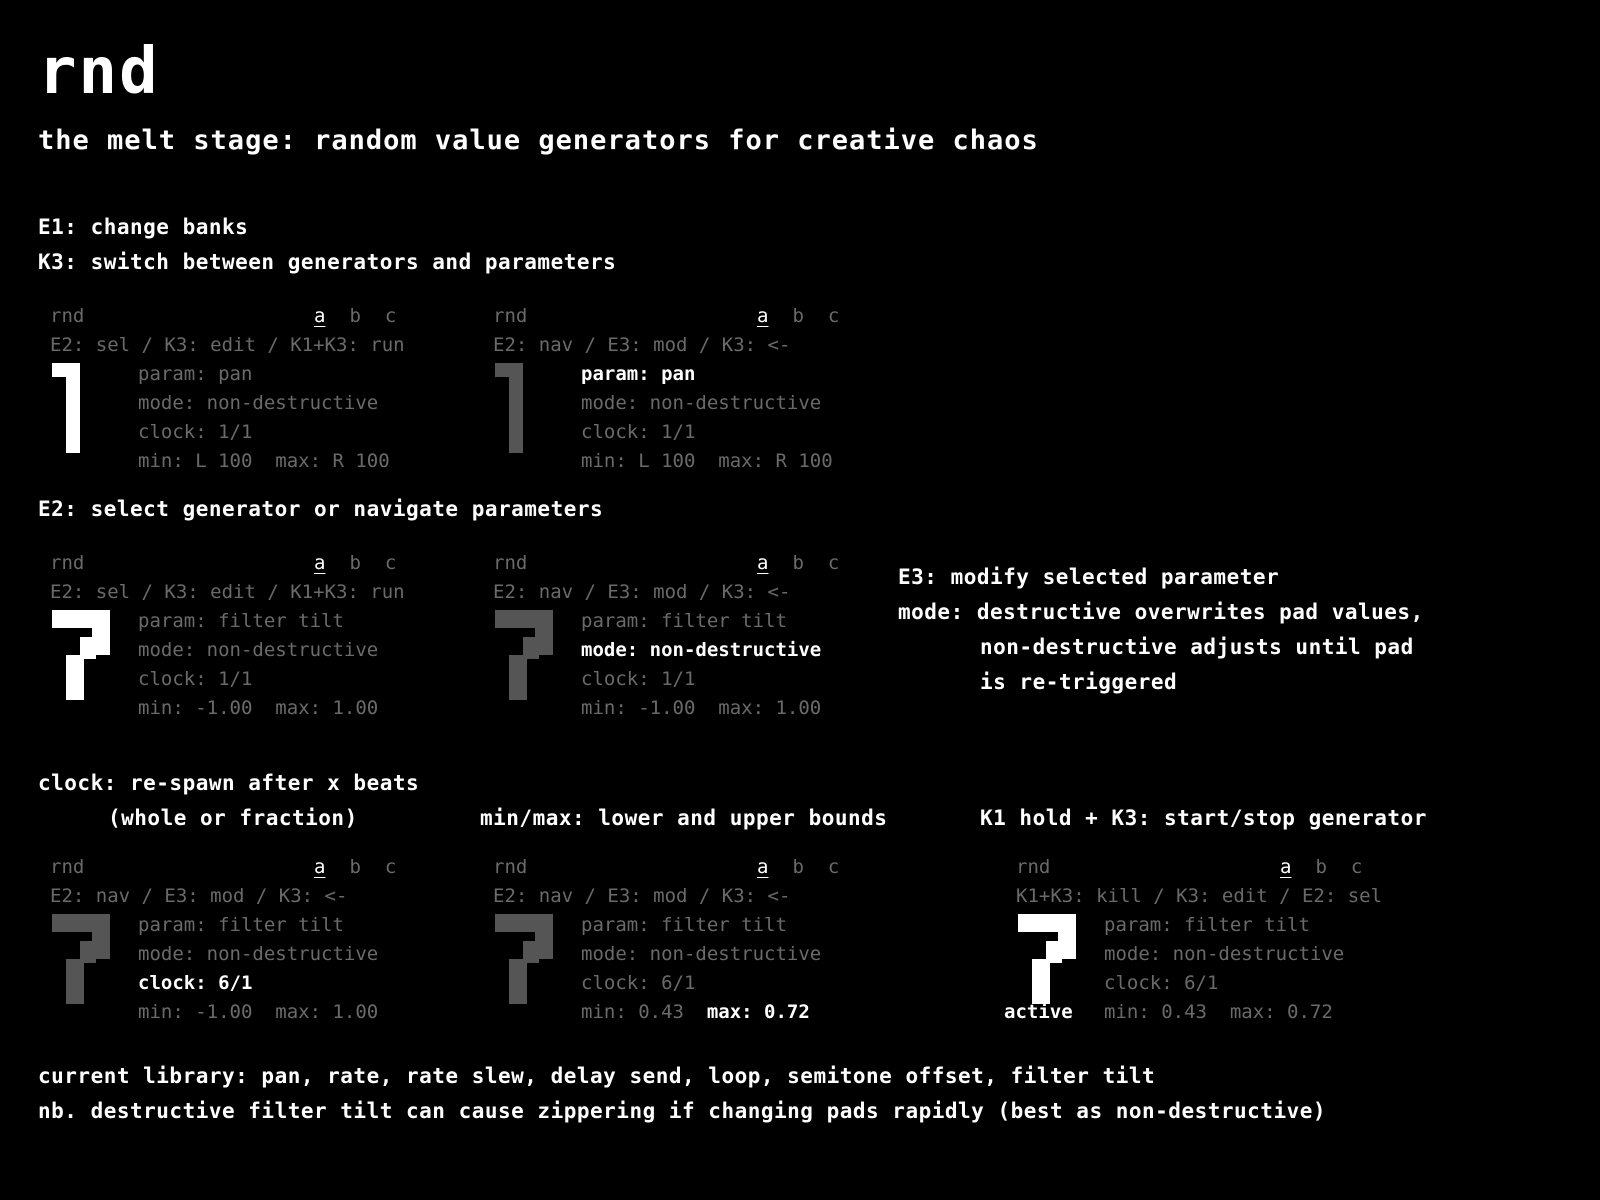 The height and width of the screenshot is (1200, 1600). What do you see at coordinates (1218, 1012) in the screenshot?
I see `minmax-line: min: 0.43 max: 0.72` at bounding box center [1218, 1012].